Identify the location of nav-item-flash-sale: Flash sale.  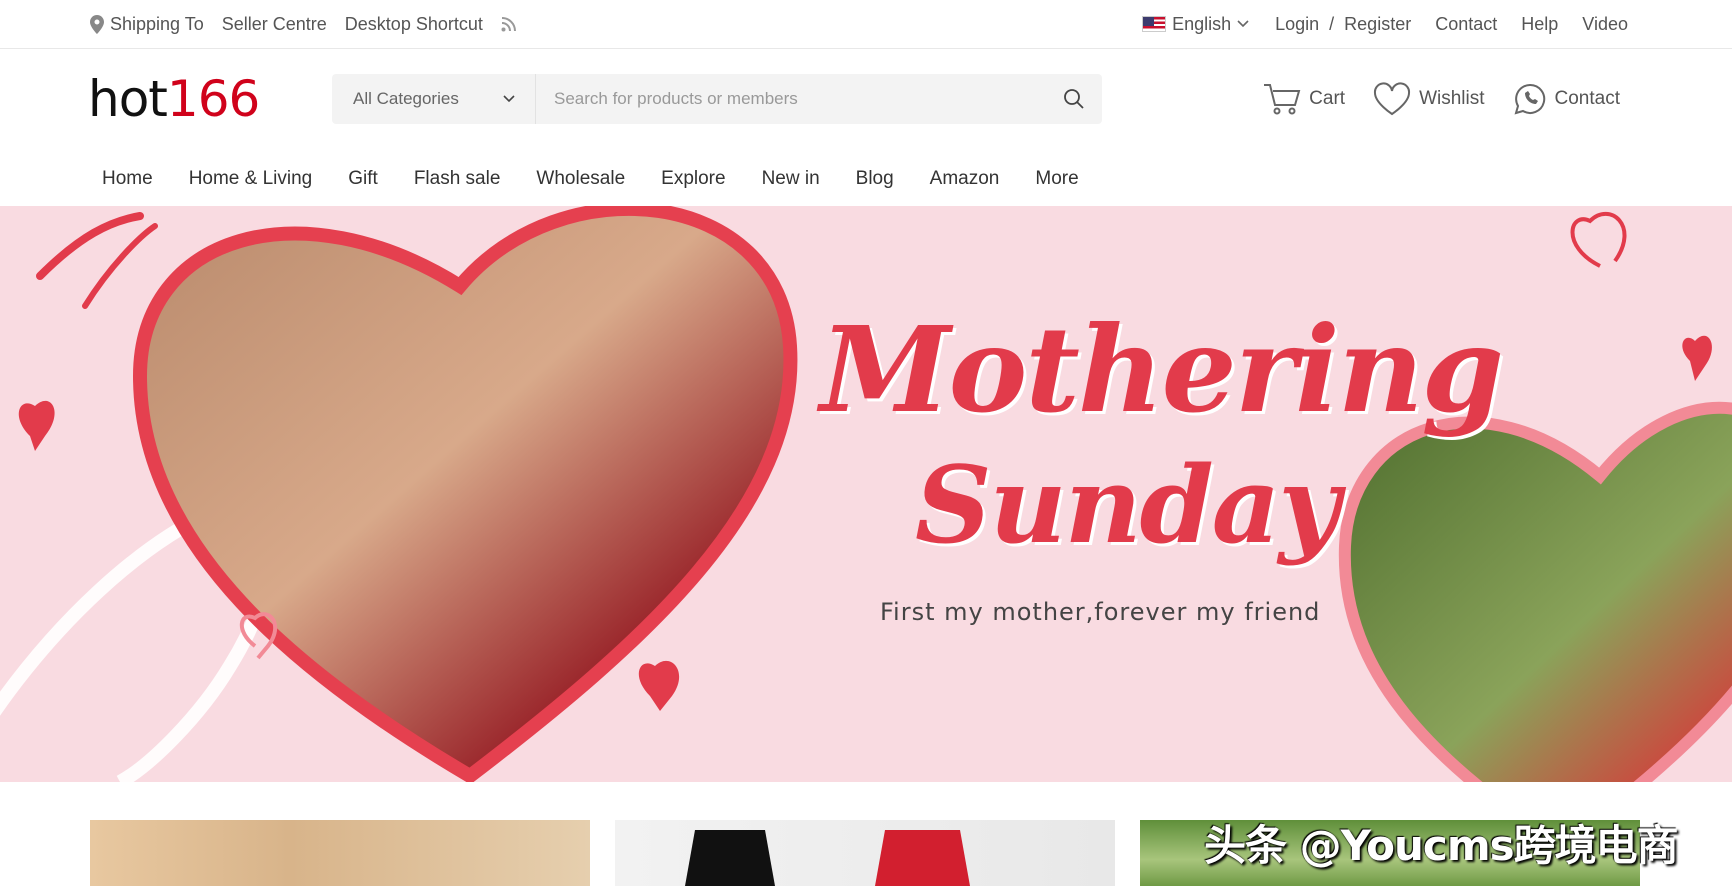
(457, 179).